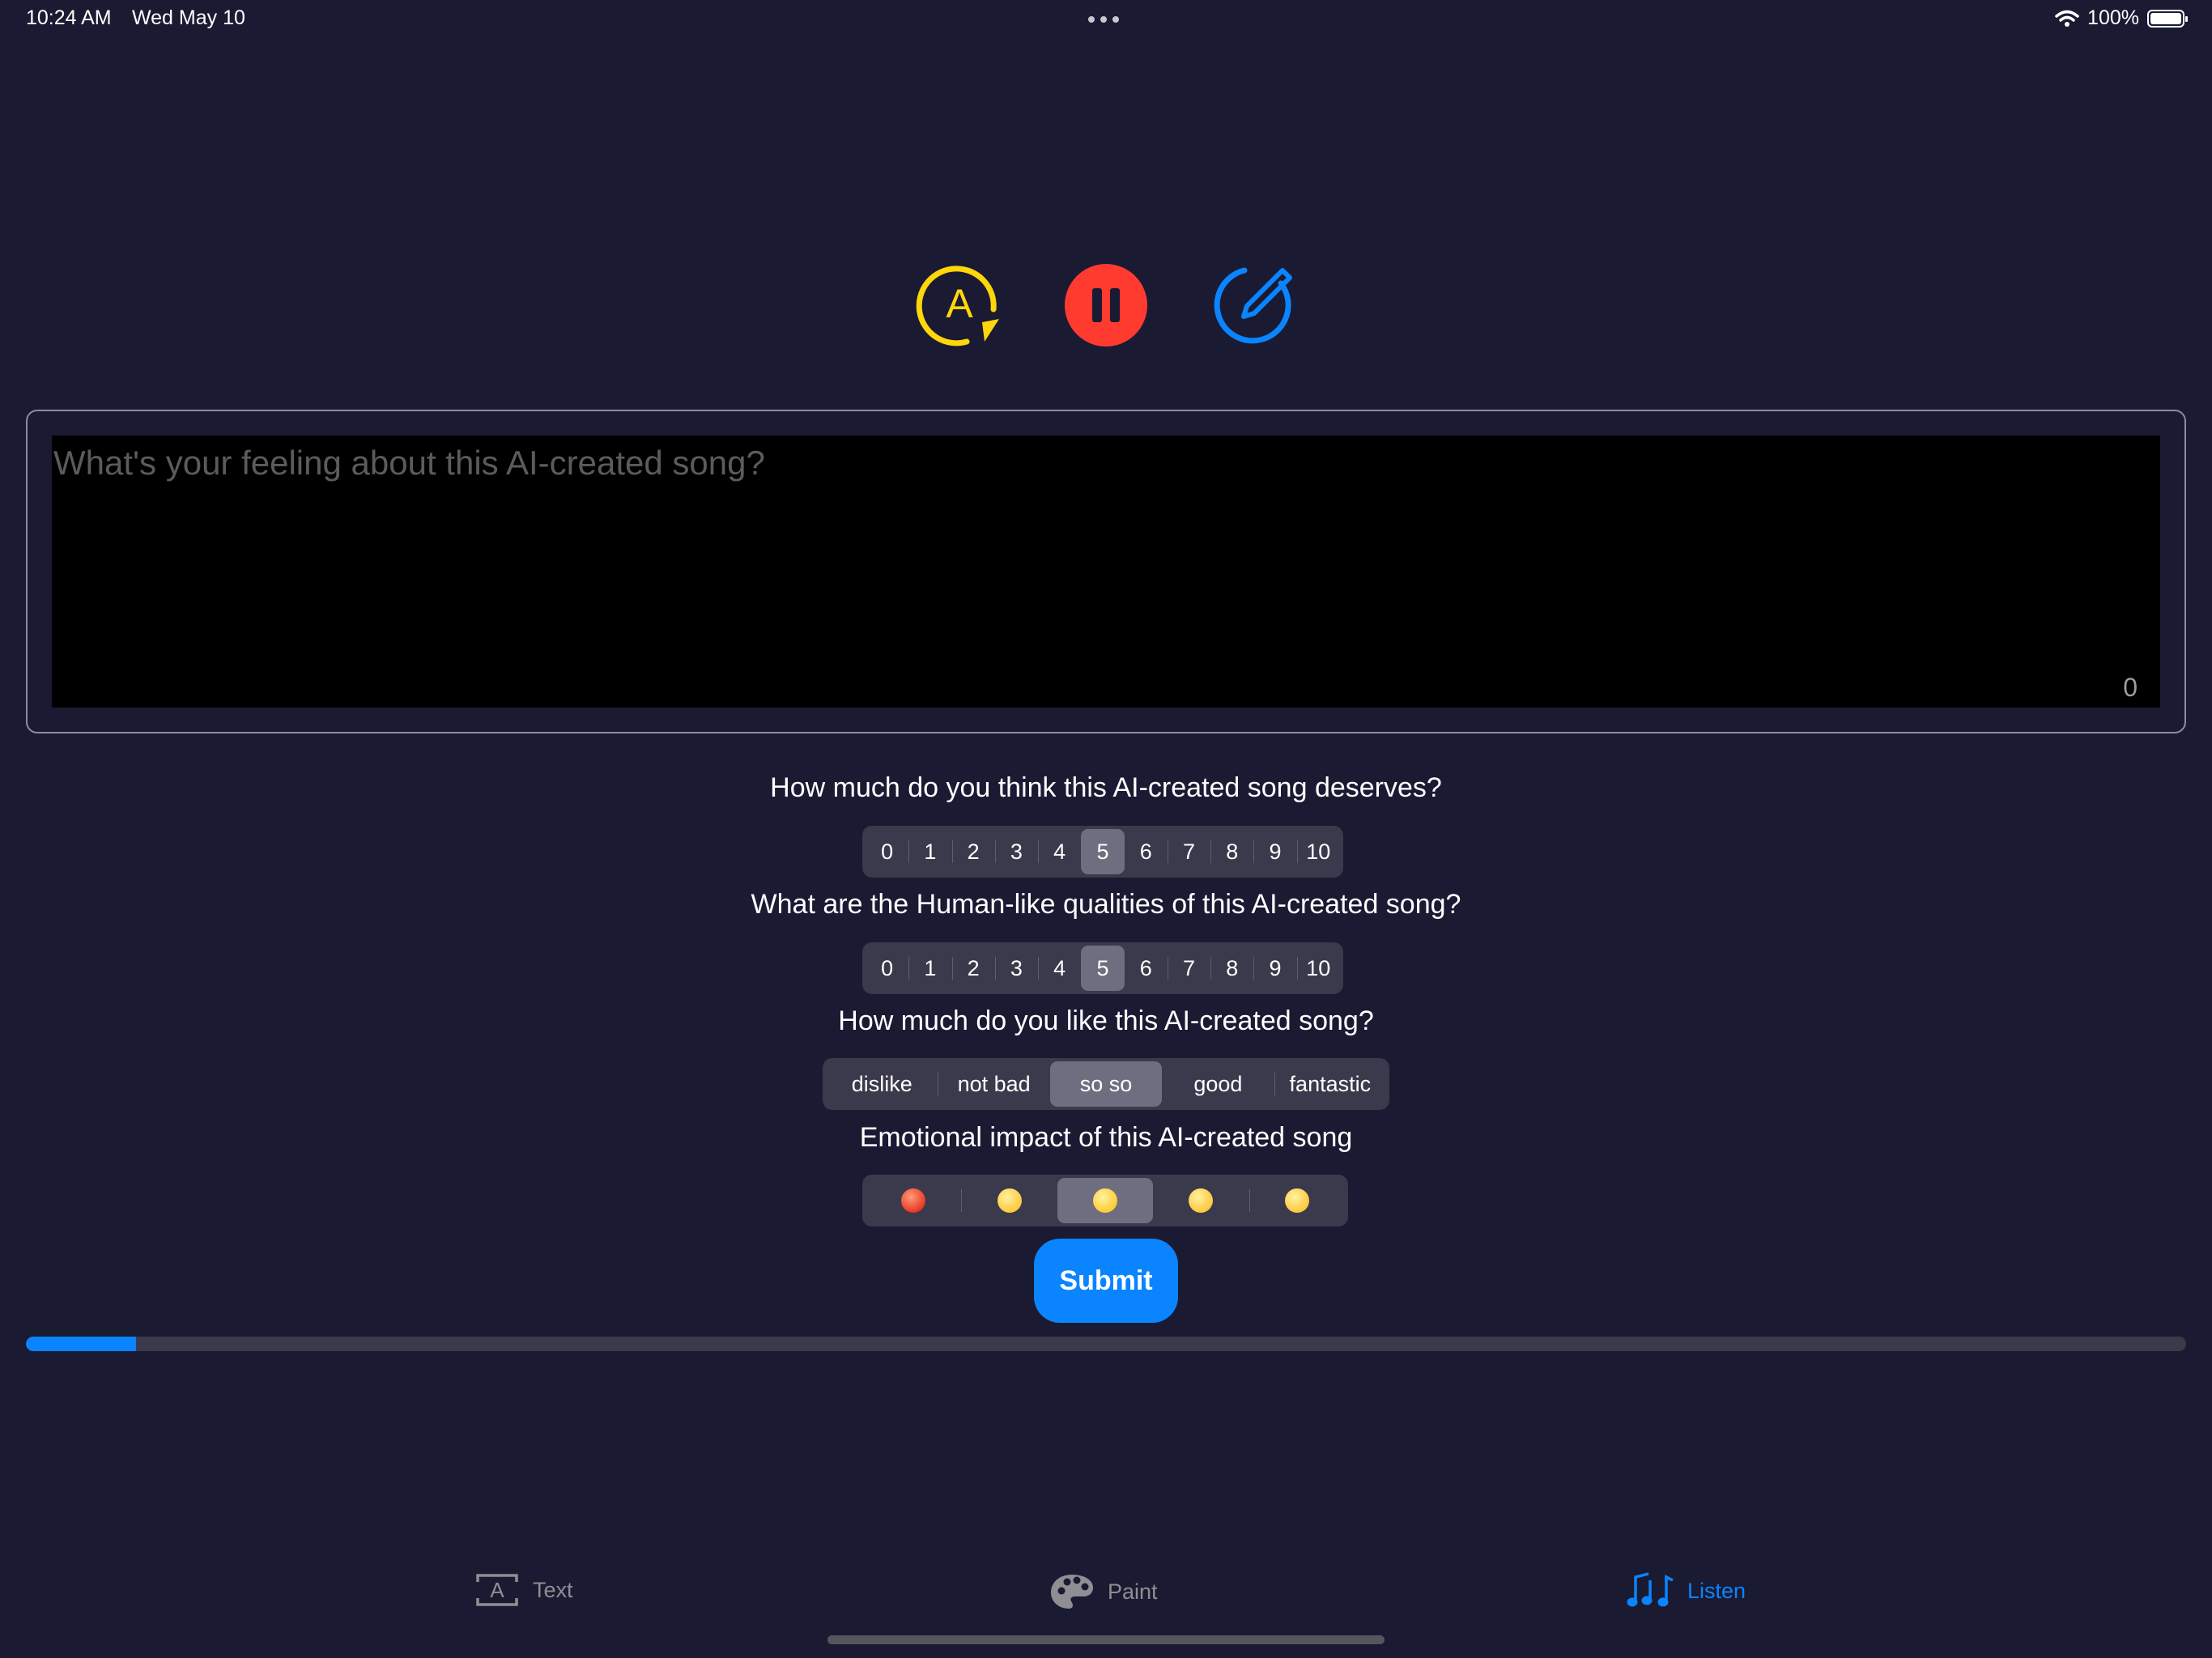 The width and height of the screenshot is (2212, 1658). I want to click on deserves-option: 2, so click(973, 851).